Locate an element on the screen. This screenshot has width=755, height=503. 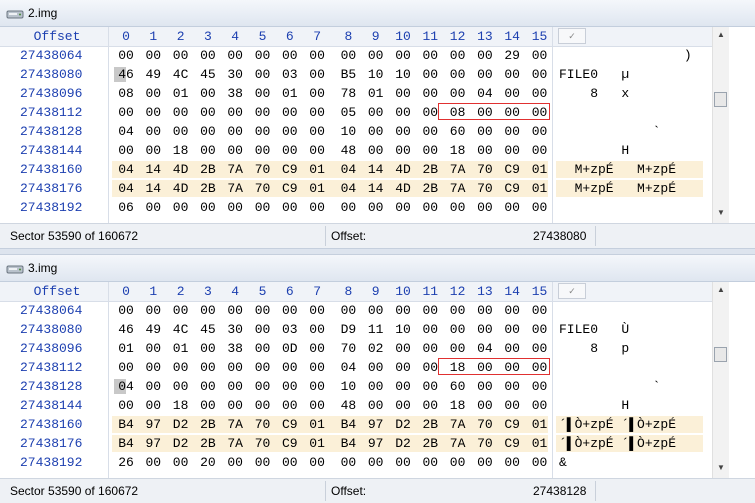
column-header: 14 is located at coordinates (512, 36).